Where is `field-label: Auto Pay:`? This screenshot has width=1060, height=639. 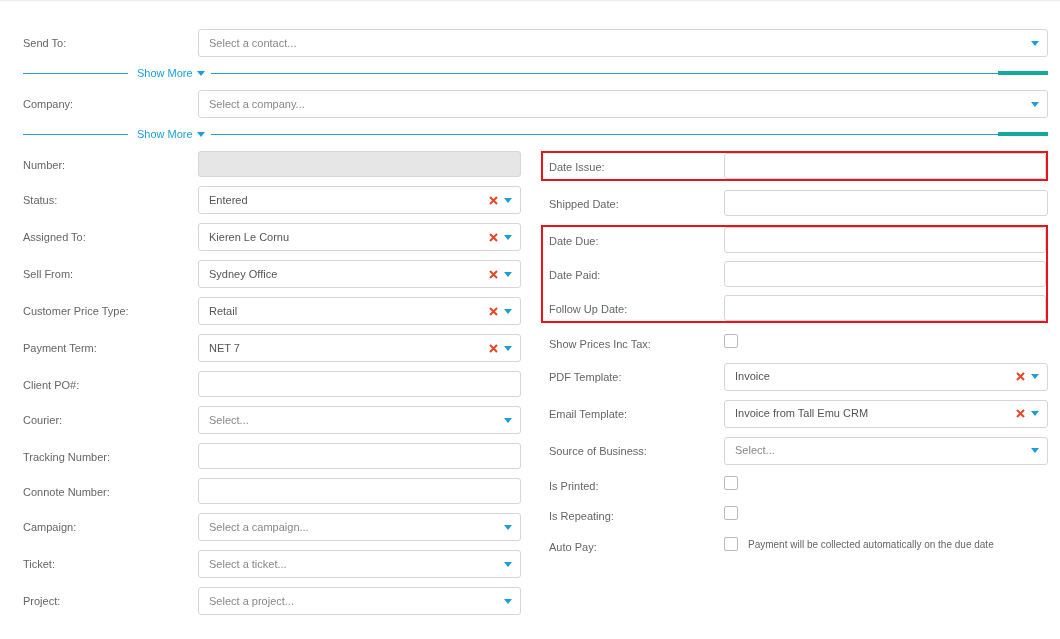 field-label: Auto Pay: is located at coordinates (573, 547).